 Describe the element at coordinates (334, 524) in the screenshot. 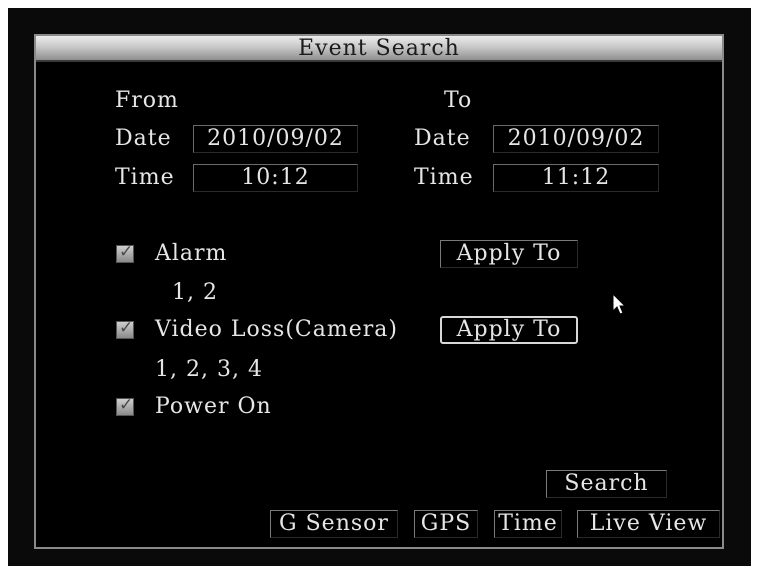

I see `tab-g-sensor: G Sensor` at that location.